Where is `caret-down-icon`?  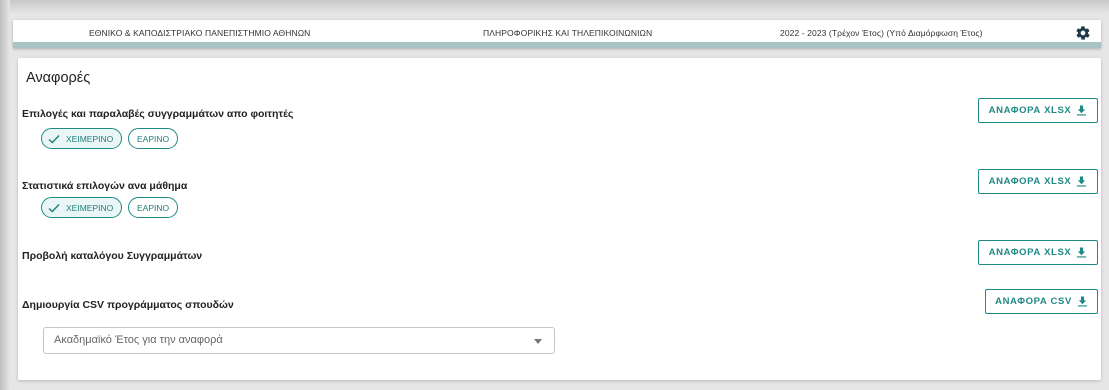
caret-down-icon is located at coordinates (538, 341).